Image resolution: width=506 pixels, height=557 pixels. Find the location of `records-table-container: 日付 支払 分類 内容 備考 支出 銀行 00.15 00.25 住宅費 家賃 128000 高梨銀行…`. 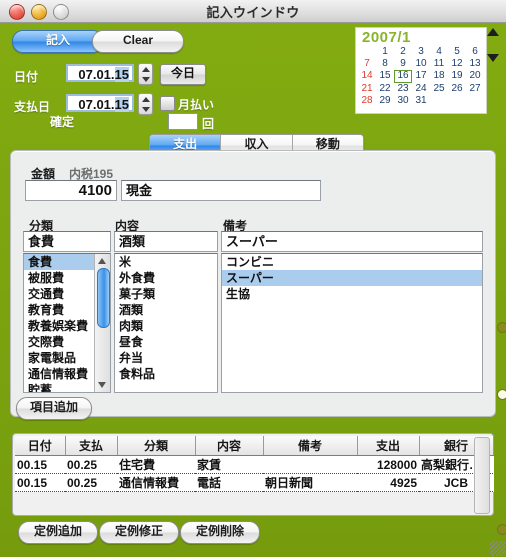

records-table-container: 日付 支払 分類 内容 備考 支出 銀行 00.15 00.25 住宅費 家賃 128000 高梨銀行… is located at coordinates (253, 474).